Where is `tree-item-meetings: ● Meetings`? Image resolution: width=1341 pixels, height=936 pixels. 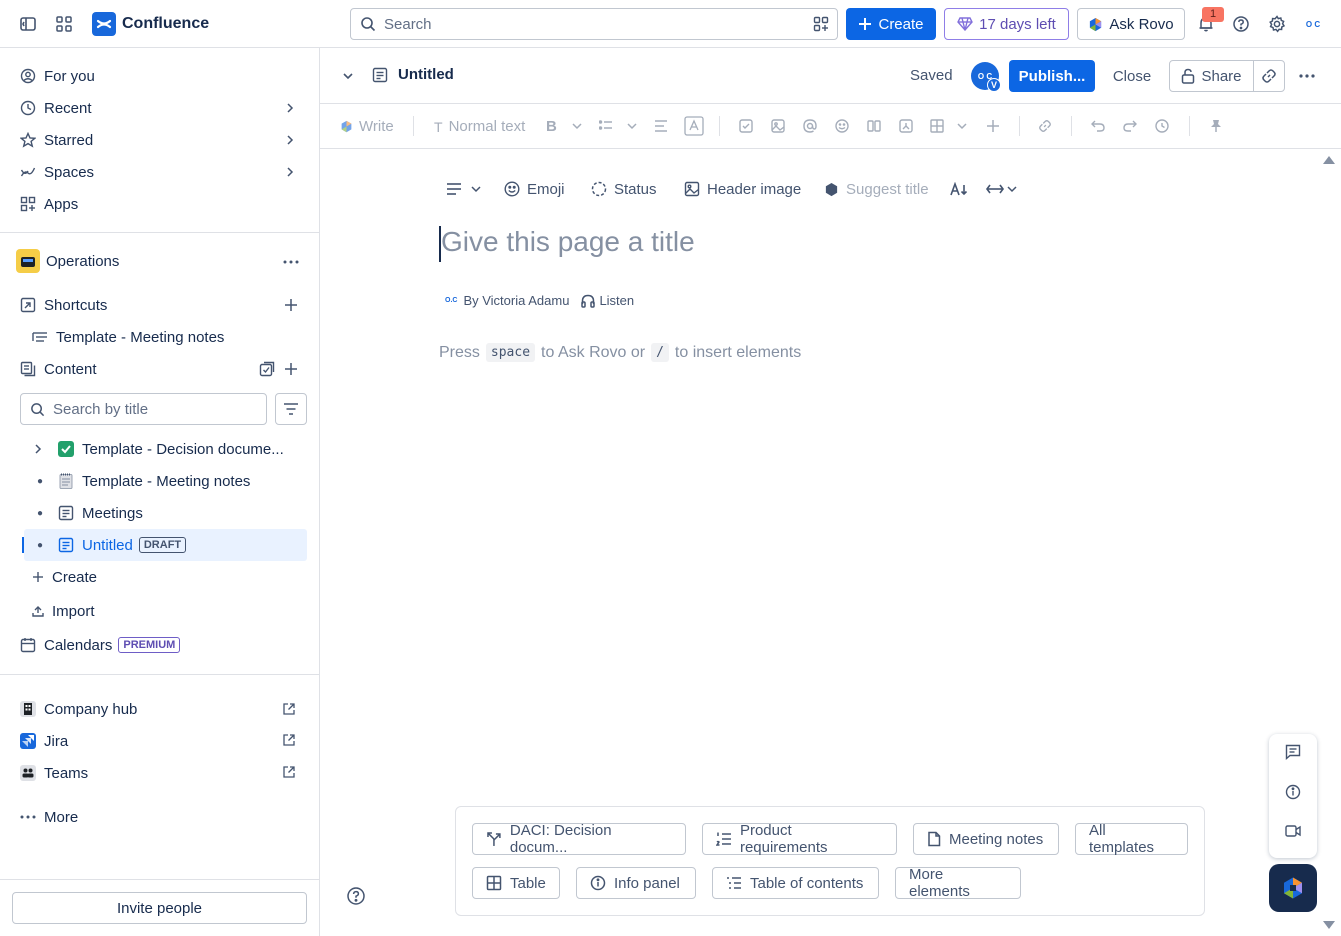 tree-item-meetings: ● Meetings is located at coordinates (165, 513).